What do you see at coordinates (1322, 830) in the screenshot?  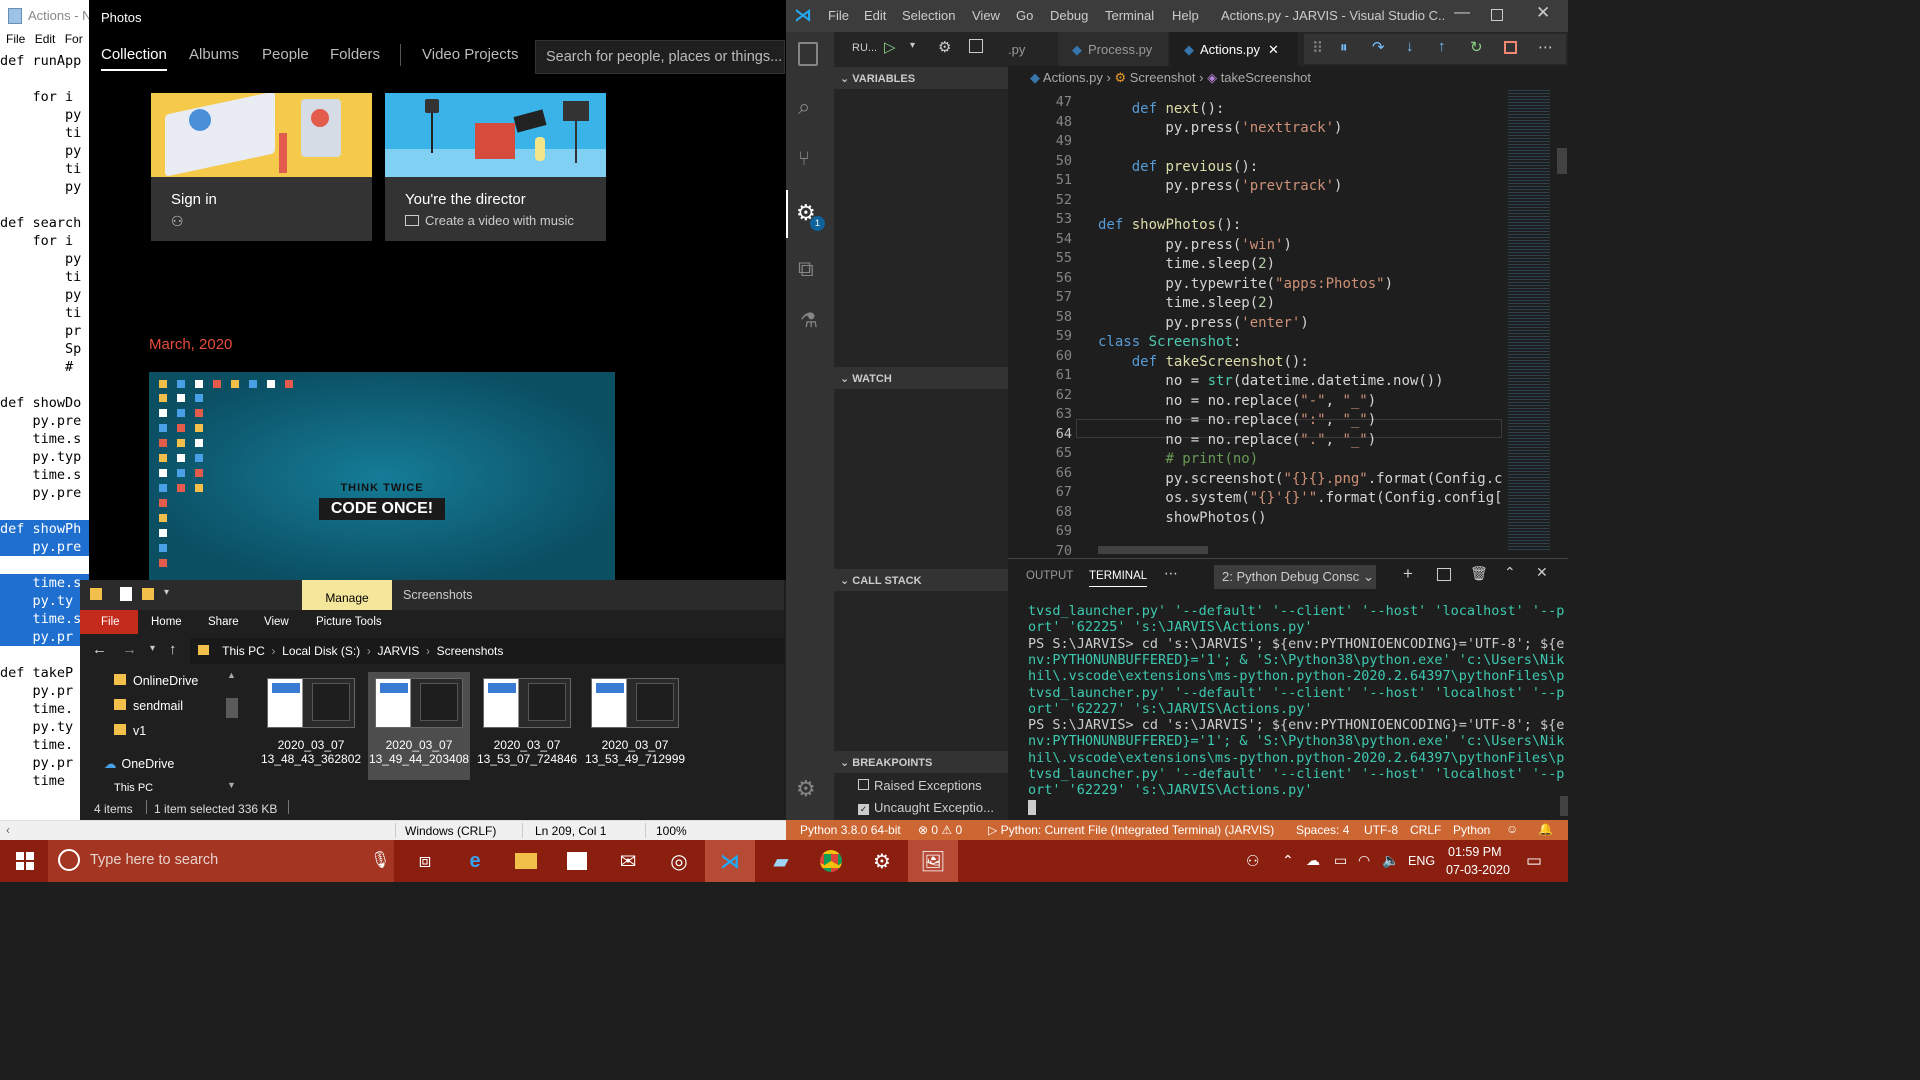 I see `status-spaces: Spaces: 4` at bounding box center [1322, 830].